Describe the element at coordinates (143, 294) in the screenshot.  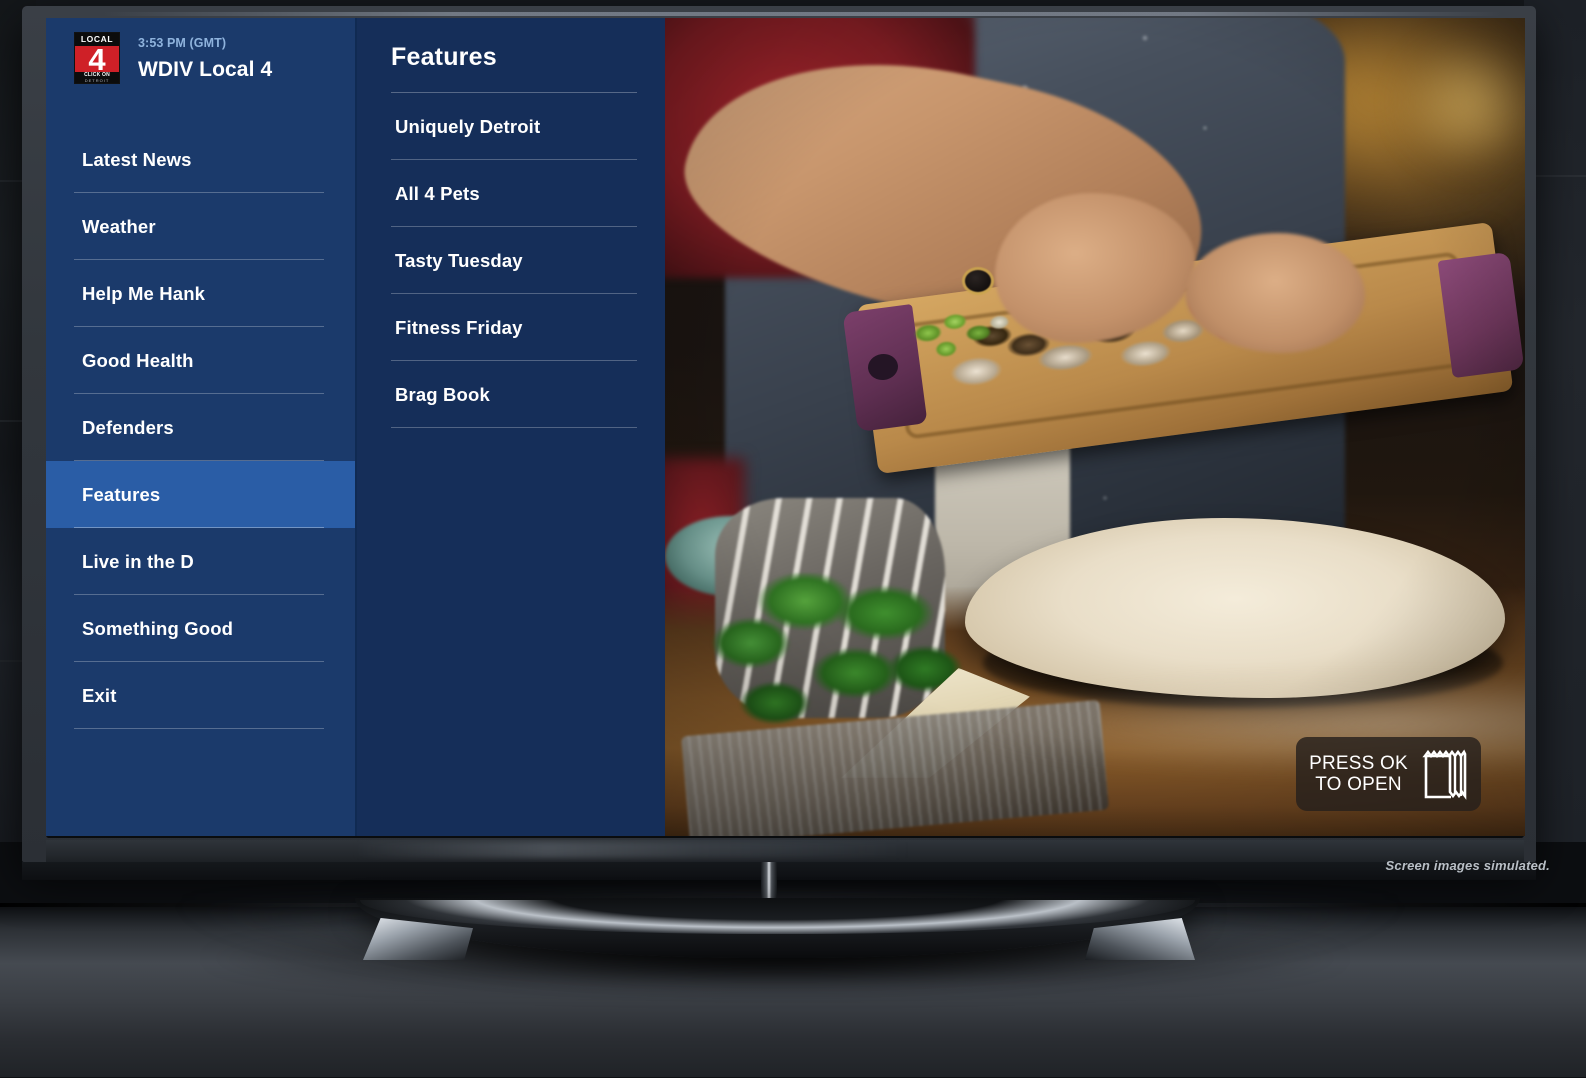
I see `sidebar-item-label: Help Me Hank` at that location.